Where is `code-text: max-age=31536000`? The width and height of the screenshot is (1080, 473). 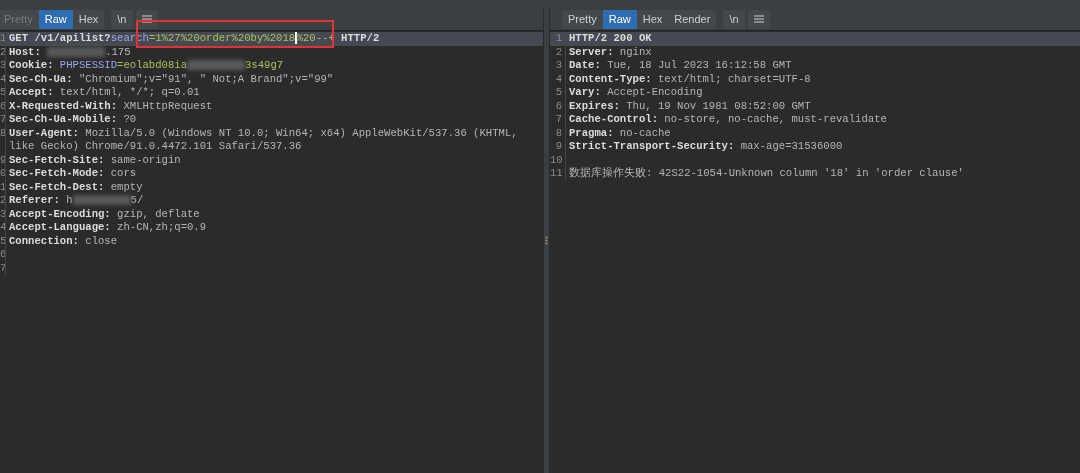
code-text: max-age=31536000 is located at coordinates (791, 146).